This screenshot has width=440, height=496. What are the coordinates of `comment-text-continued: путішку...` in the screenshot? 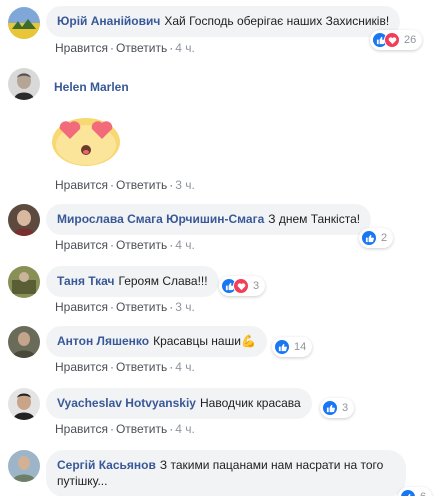 It's located at (82, 481).